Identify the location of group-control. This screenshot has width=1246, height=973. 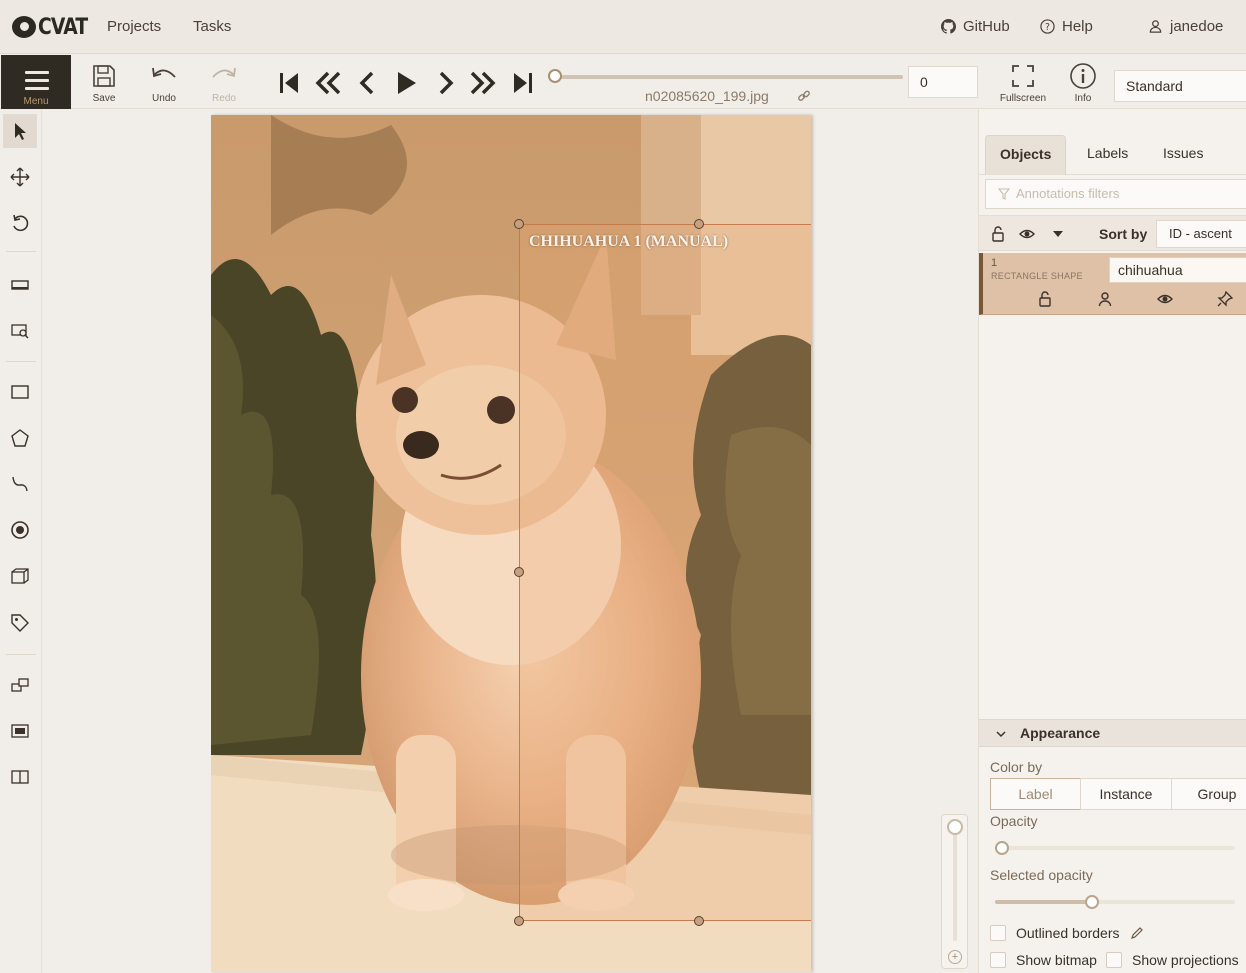
(20, 731).